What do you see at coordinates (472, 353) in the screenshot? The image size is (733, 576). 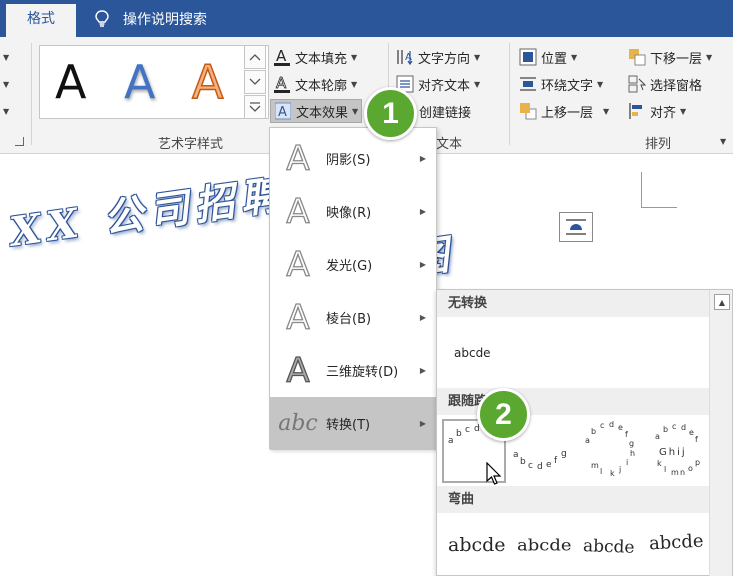 I see `no-transform-option: abcde` at bounding box center [472, 353].